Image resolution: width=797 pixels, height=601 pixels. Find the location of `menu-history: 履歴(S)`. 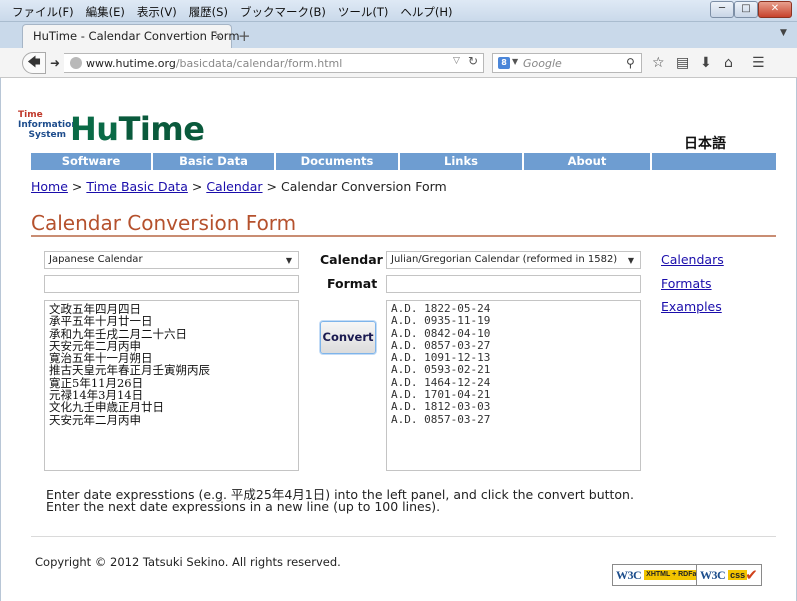

menu-history: 履歴(S) is located at coordinates (208, 11).